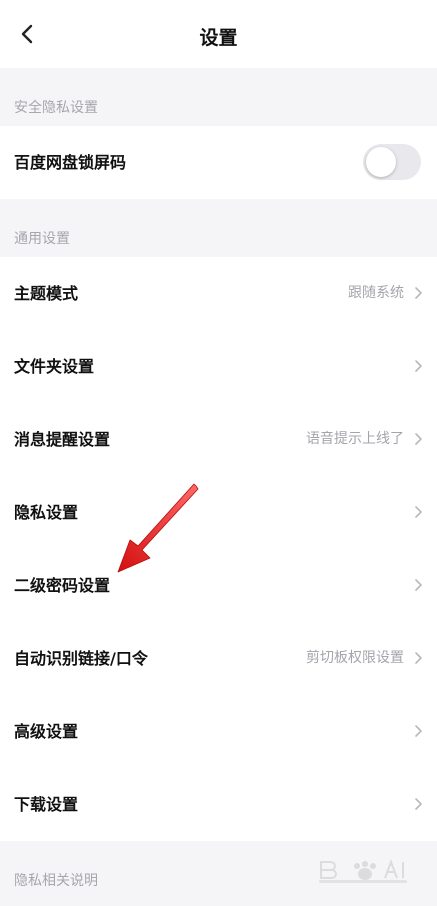  I want to click on row-notification-settings: 消息提醒设置 语音提示上线了, so click(218, 439).